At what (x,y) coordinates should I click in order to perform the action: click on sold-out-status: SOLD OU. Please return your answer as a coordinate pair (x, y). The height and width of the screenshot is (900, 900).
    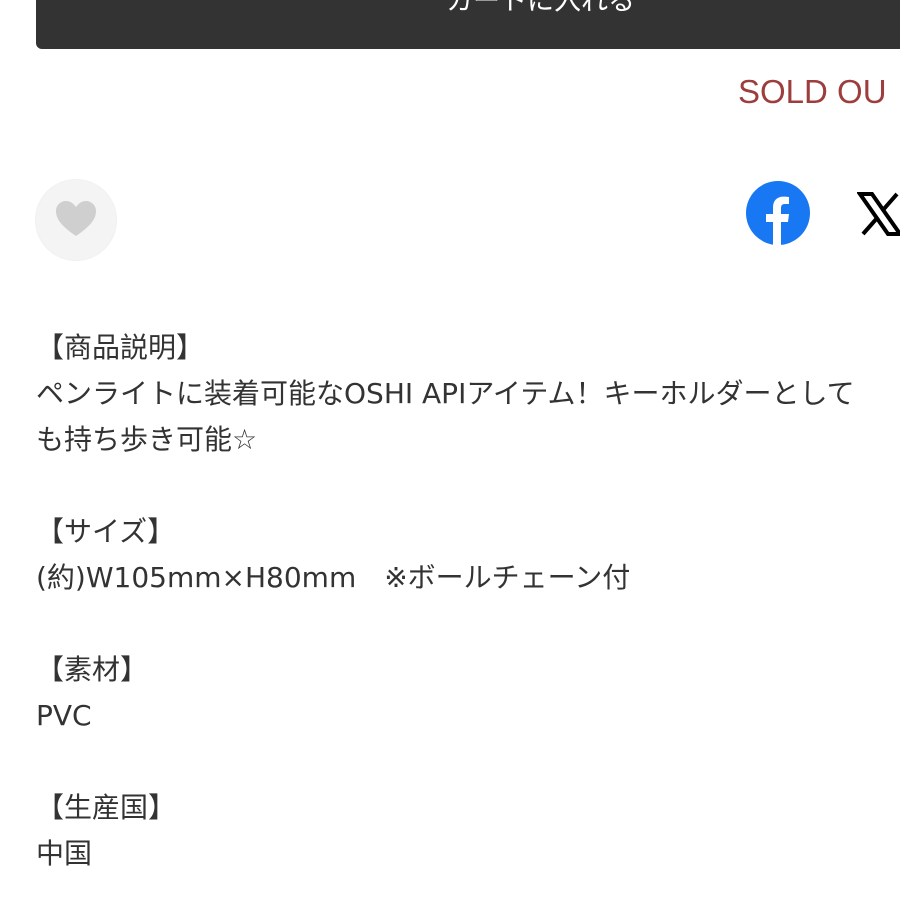
    Looking at the image, I should click on (812, 91).